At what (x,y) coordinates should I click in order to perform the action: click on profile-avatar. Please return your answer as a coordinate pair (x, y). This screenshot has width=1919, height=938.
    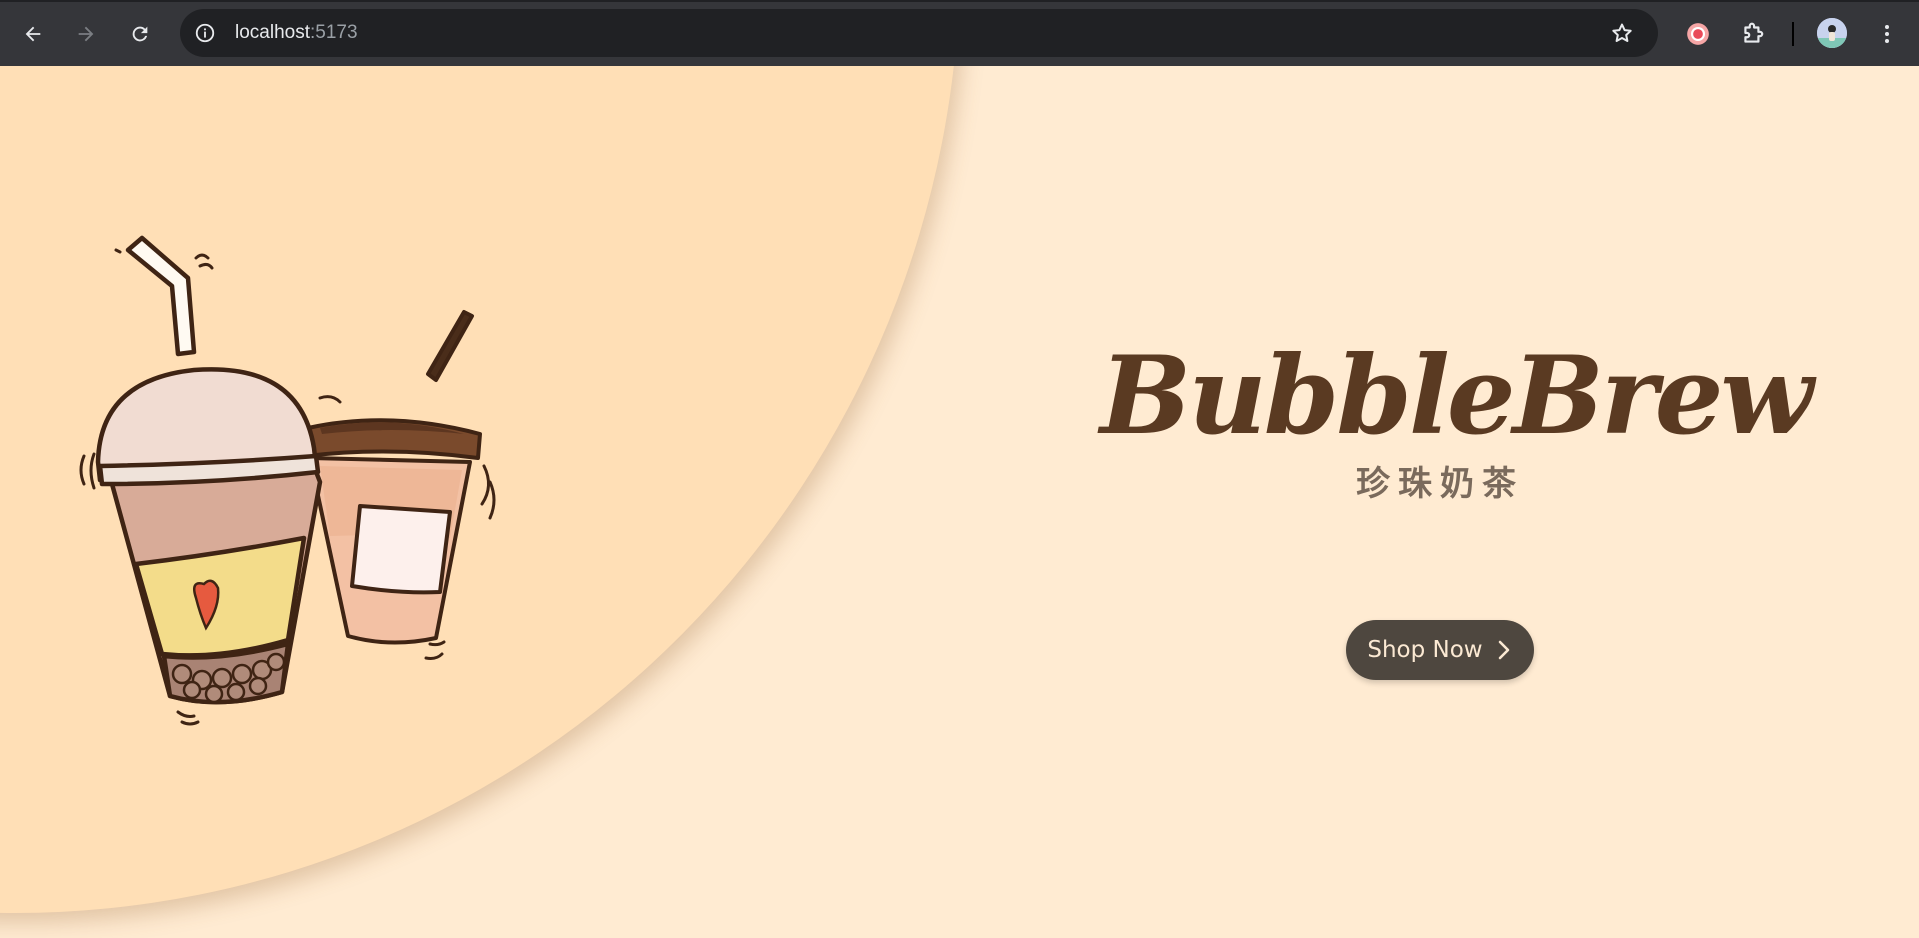
    Looking at the image, I should click on (1832, 33).